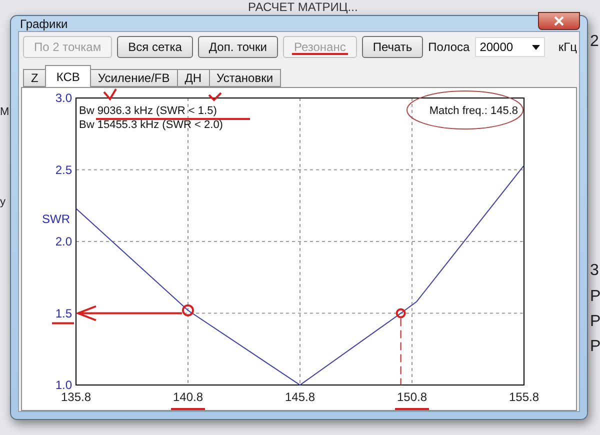 The width and height of the screenshot is (600, 435). I want to click on y-axis-label: SWR, so click(56, 219).